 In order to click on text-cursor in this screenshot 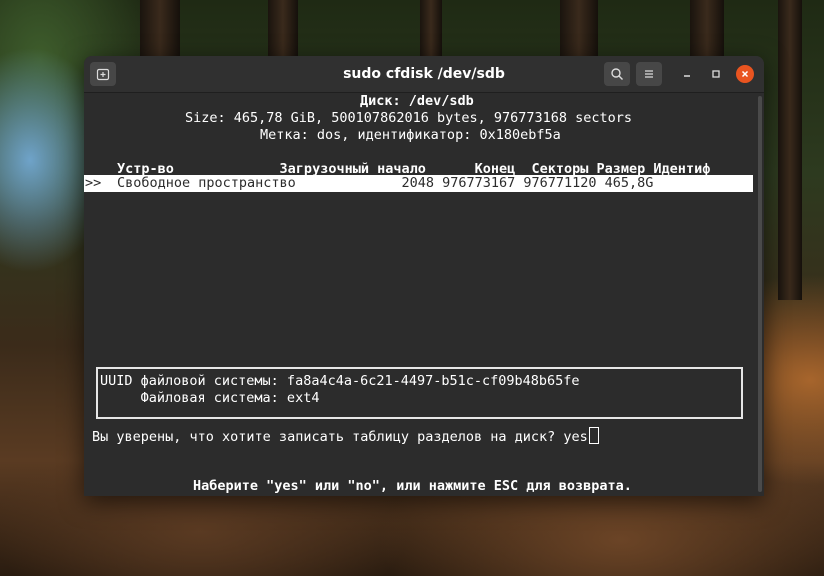, I will do `click(593, 435)`.